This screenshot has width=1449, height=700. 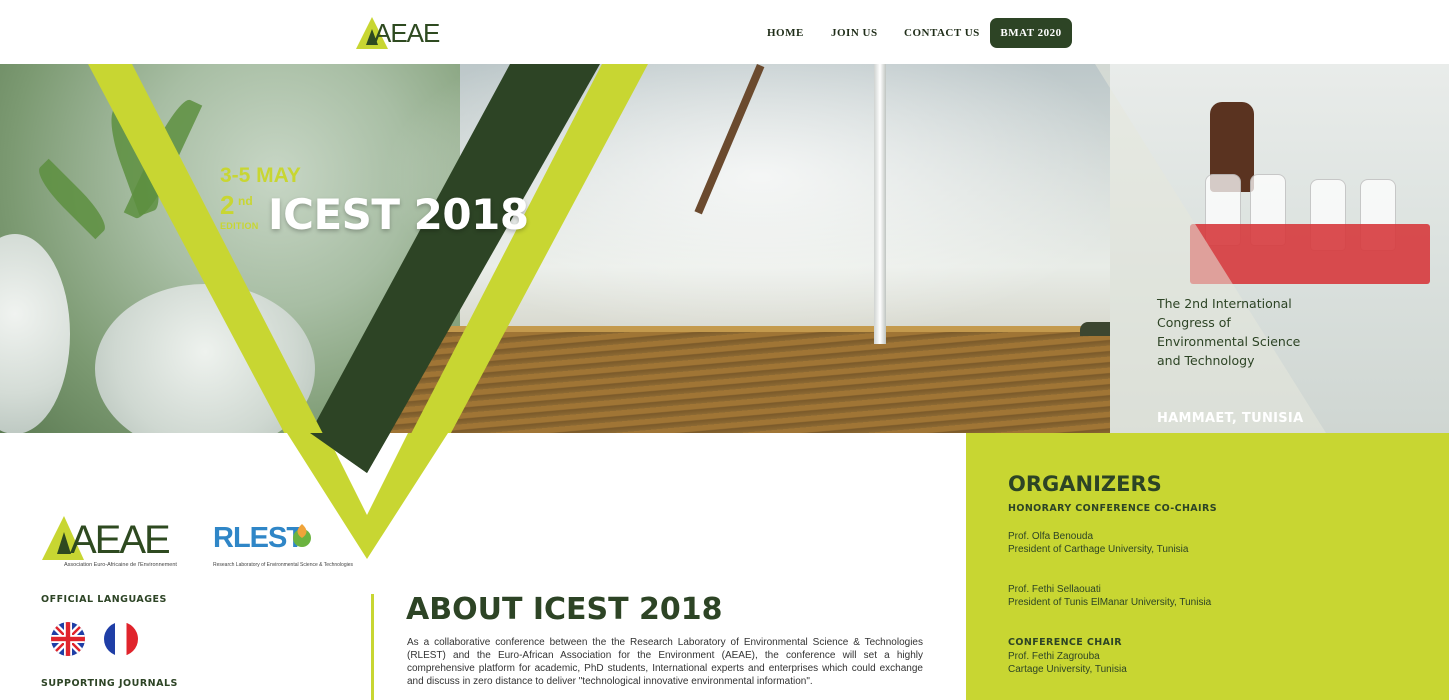 What do you see at coordinates (260, 175) in the screenshot?
I see `hero-date: 3-5 MAY` at bounding box center [260, 175].